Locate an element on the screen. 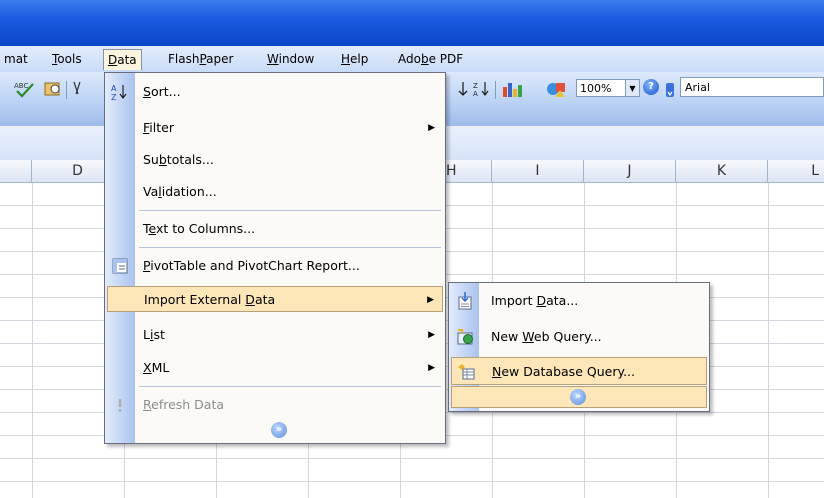 This screenshot has width=824, height=498. menu-item-import-external-data: Import External Data ▶ is located at coordinates (275, 299).